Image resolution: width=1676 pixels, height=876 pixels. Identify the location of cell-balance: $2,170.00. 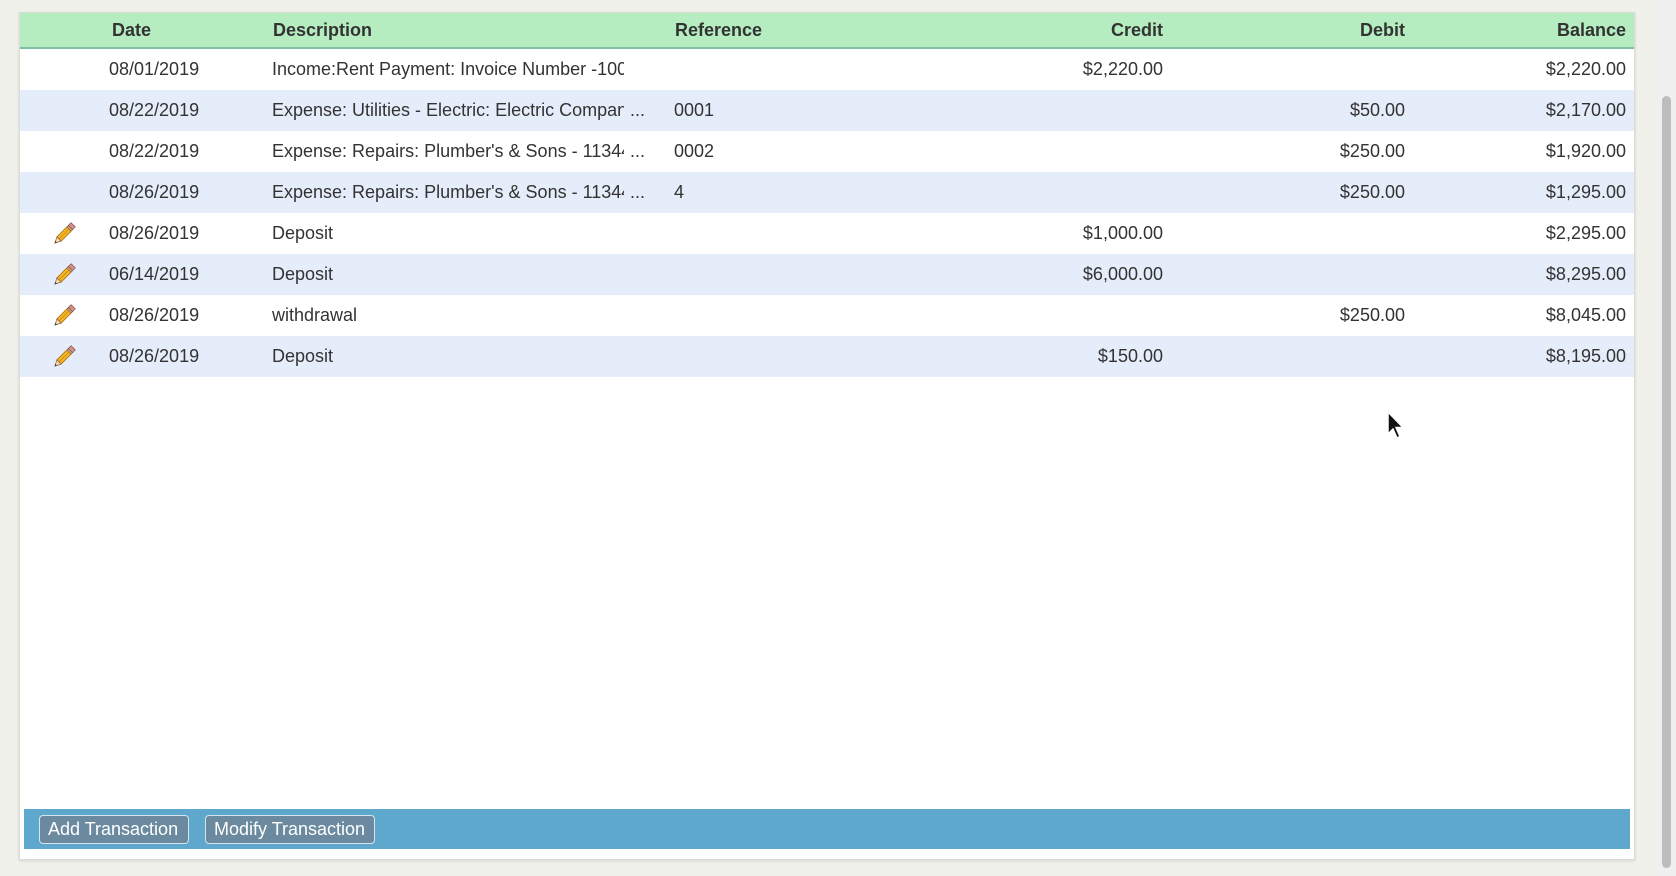
(1585, 110).